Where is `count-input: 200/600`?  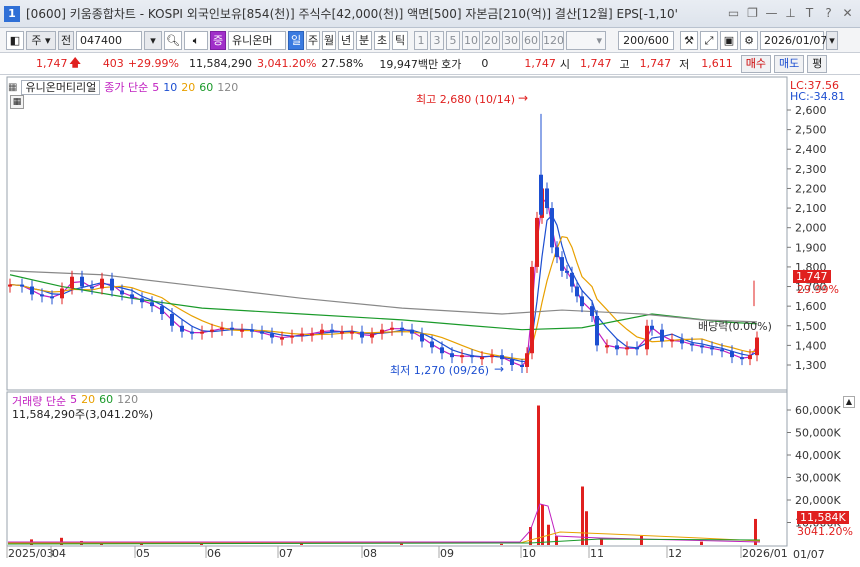
count-input: 200/600 is located at coordinates (646, 40).